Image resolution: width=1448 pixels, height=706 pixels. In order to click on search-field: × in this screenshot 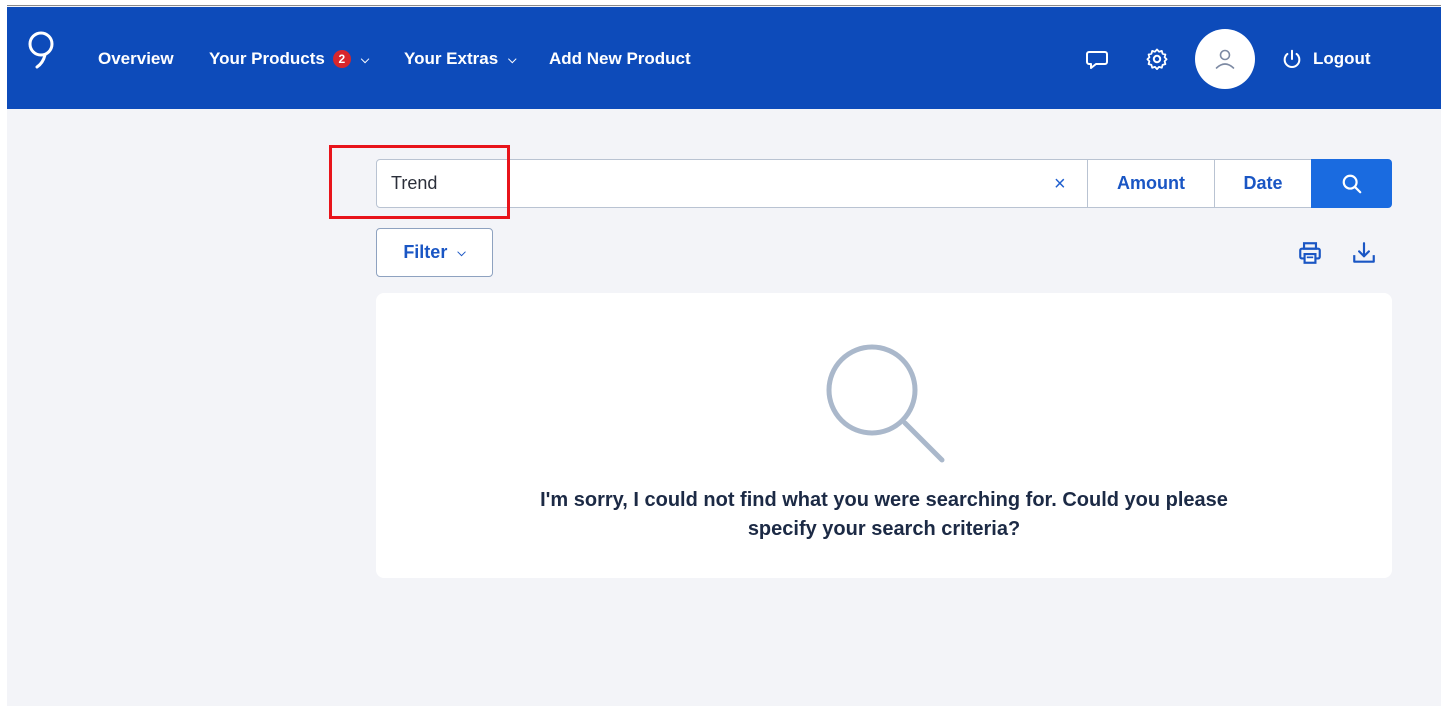, I will do `click(732, 183)`.